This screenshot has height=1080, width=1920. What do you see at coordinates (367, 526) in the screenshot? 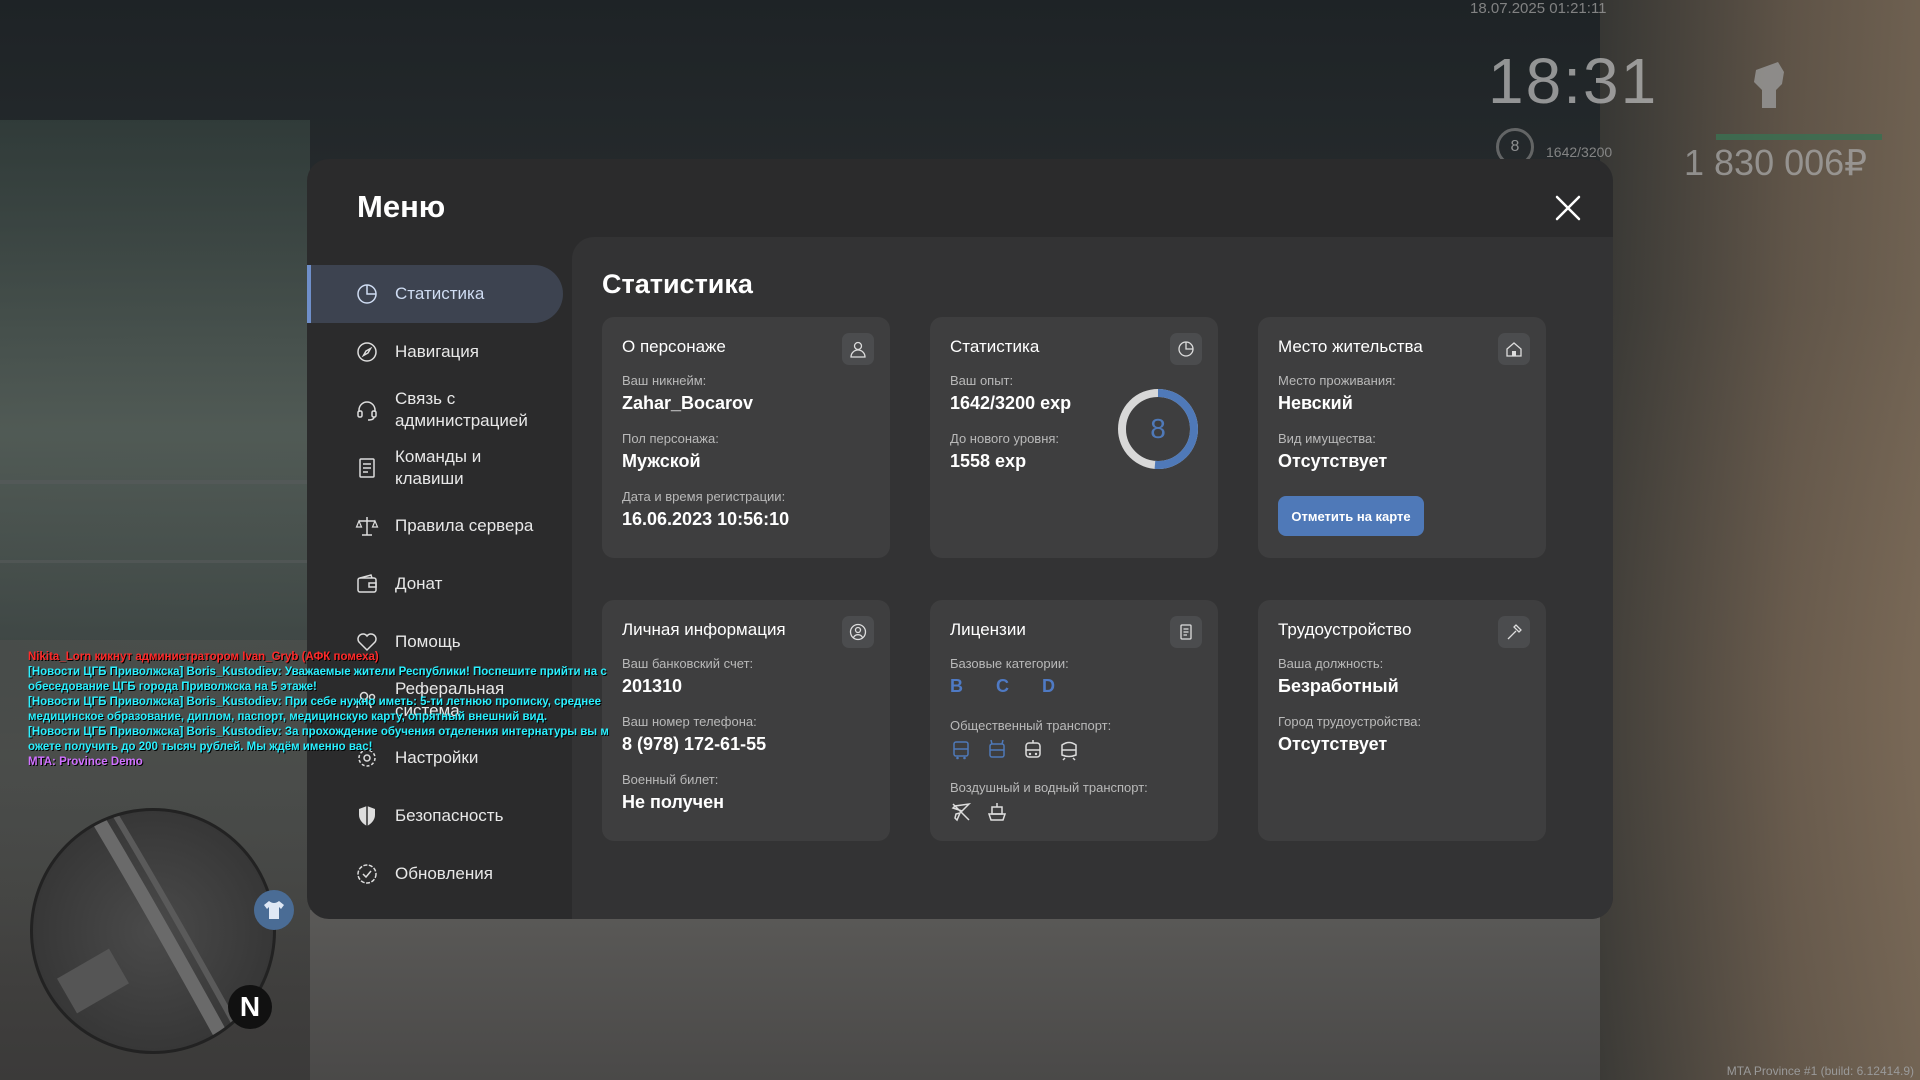
I see `scales-icon` at bounding box center [367, 526].